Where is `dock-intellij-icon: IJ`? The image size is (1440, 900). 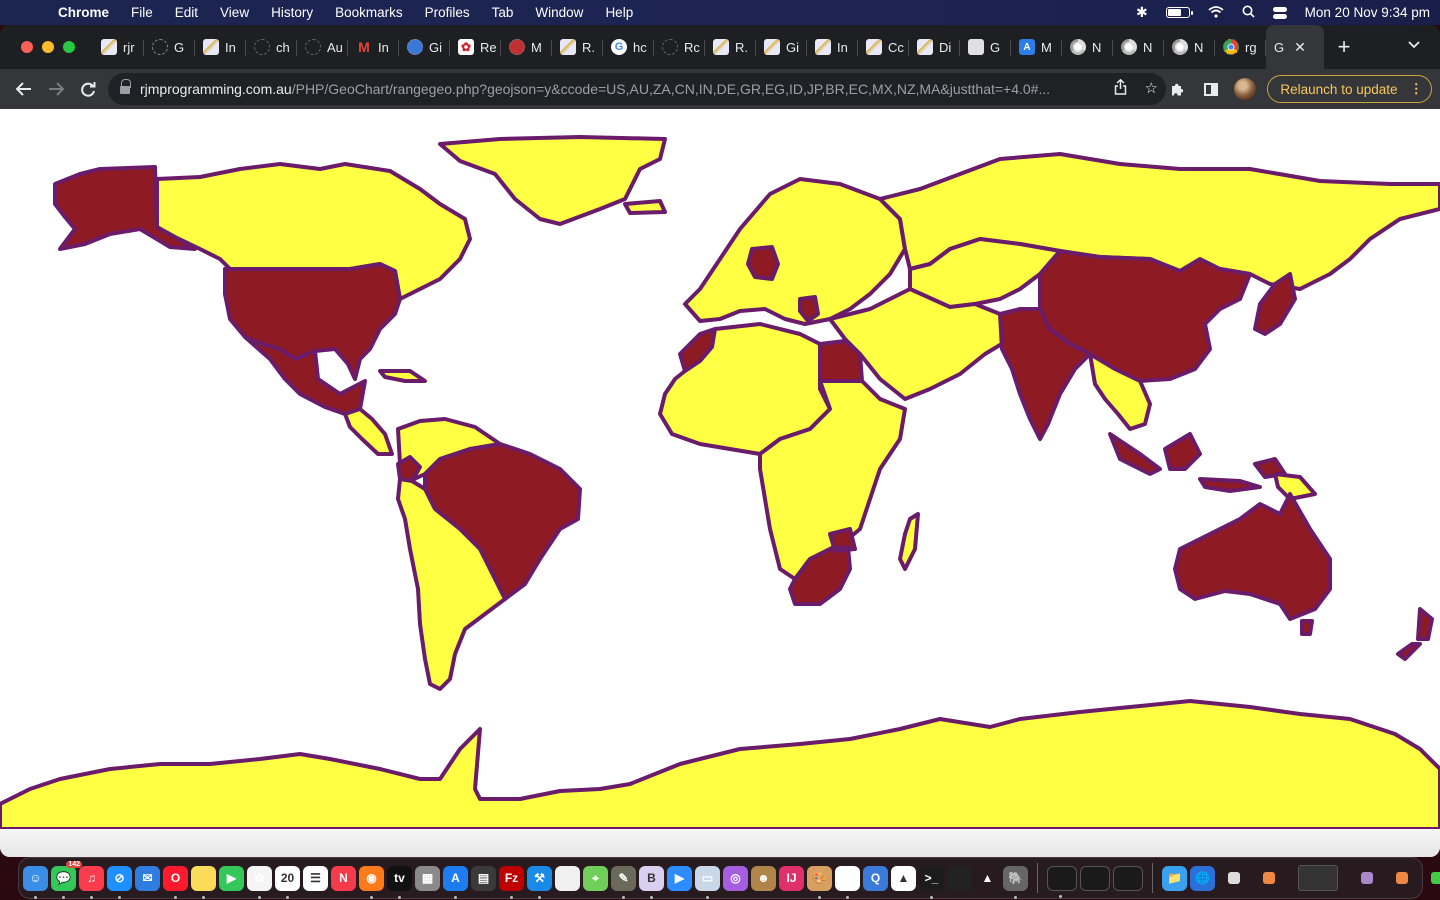 dock-intellij-icon: IJ is located at coordinates (791, 878).